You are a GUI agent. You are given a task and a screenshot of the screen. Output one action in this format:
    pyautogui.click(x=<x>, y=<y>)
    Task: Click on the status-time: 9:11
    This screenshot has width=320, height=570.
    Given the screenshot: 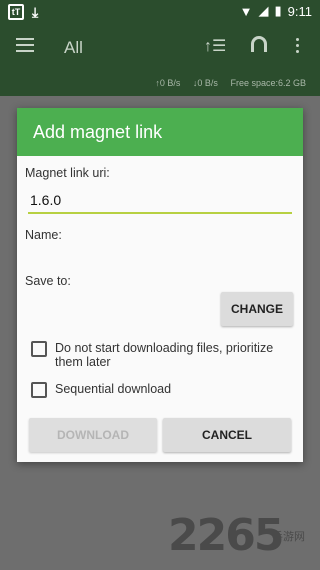 What is the action you would take?
    pyautogui.click(x=299, y=11)
    